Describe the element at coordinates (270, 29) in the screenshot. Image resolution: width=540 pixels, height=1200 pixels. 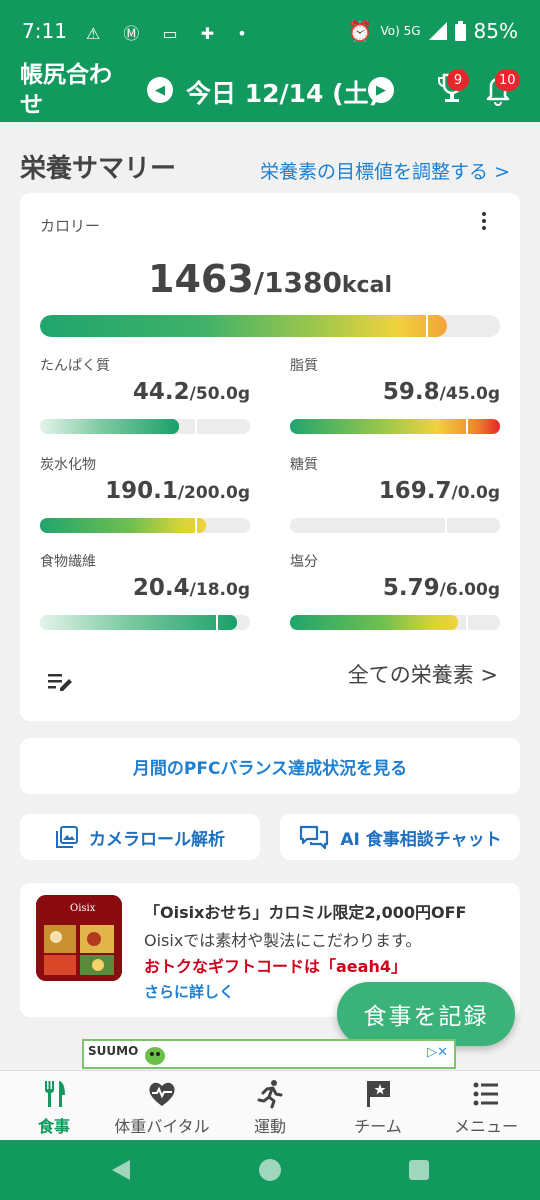
I see `status-bar: 7:11 ⚠ Ⓜ ▭ ✚ • ⏰ Vo) 5G 85%` at that location.